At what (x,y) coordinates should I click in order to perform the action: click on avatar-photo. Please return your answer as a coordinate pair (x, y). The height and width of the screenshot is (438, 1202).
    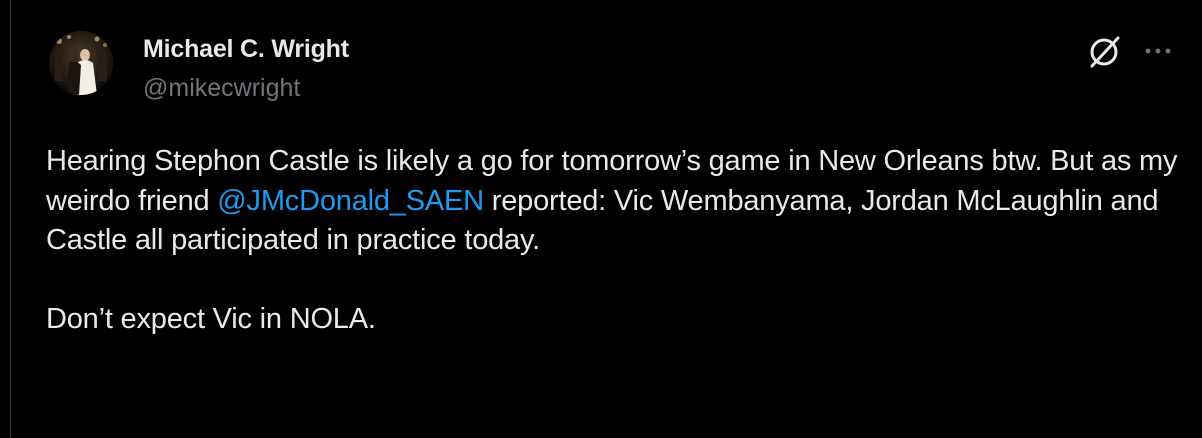
    Looking at the image, I should click on (81, 63).